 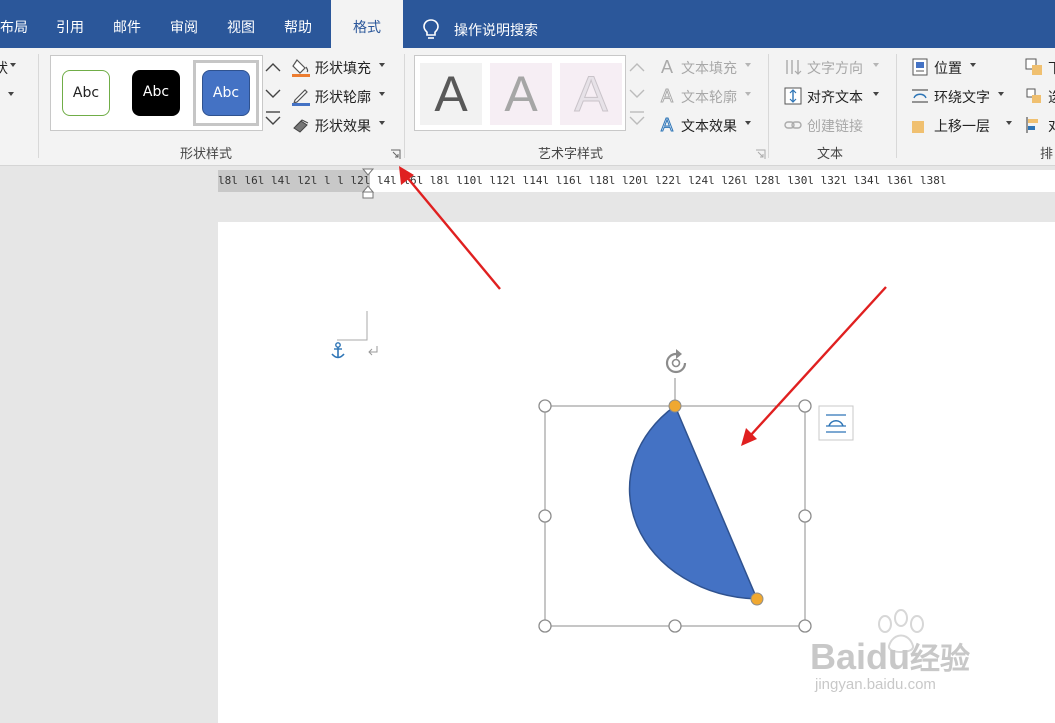 I want to click on chord-shape, so click(x=693, y=502).